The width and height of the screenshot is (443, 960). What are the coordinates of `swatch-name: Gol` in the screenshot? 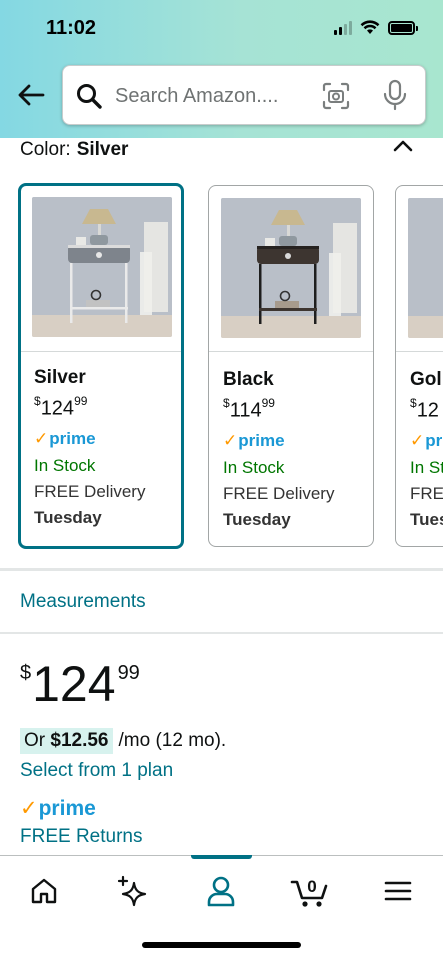 It's located at (426, 379).